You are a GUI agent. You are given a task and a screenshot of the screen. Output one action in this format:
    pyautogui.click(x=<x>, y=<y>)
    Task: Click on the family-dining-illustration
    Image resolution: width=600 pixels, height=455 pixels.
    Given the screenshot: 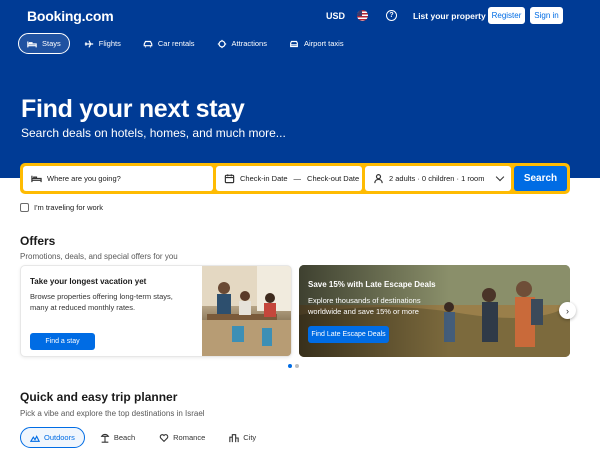 What is the action you would take?
    pyautogui.click(x=246, y=311)
    